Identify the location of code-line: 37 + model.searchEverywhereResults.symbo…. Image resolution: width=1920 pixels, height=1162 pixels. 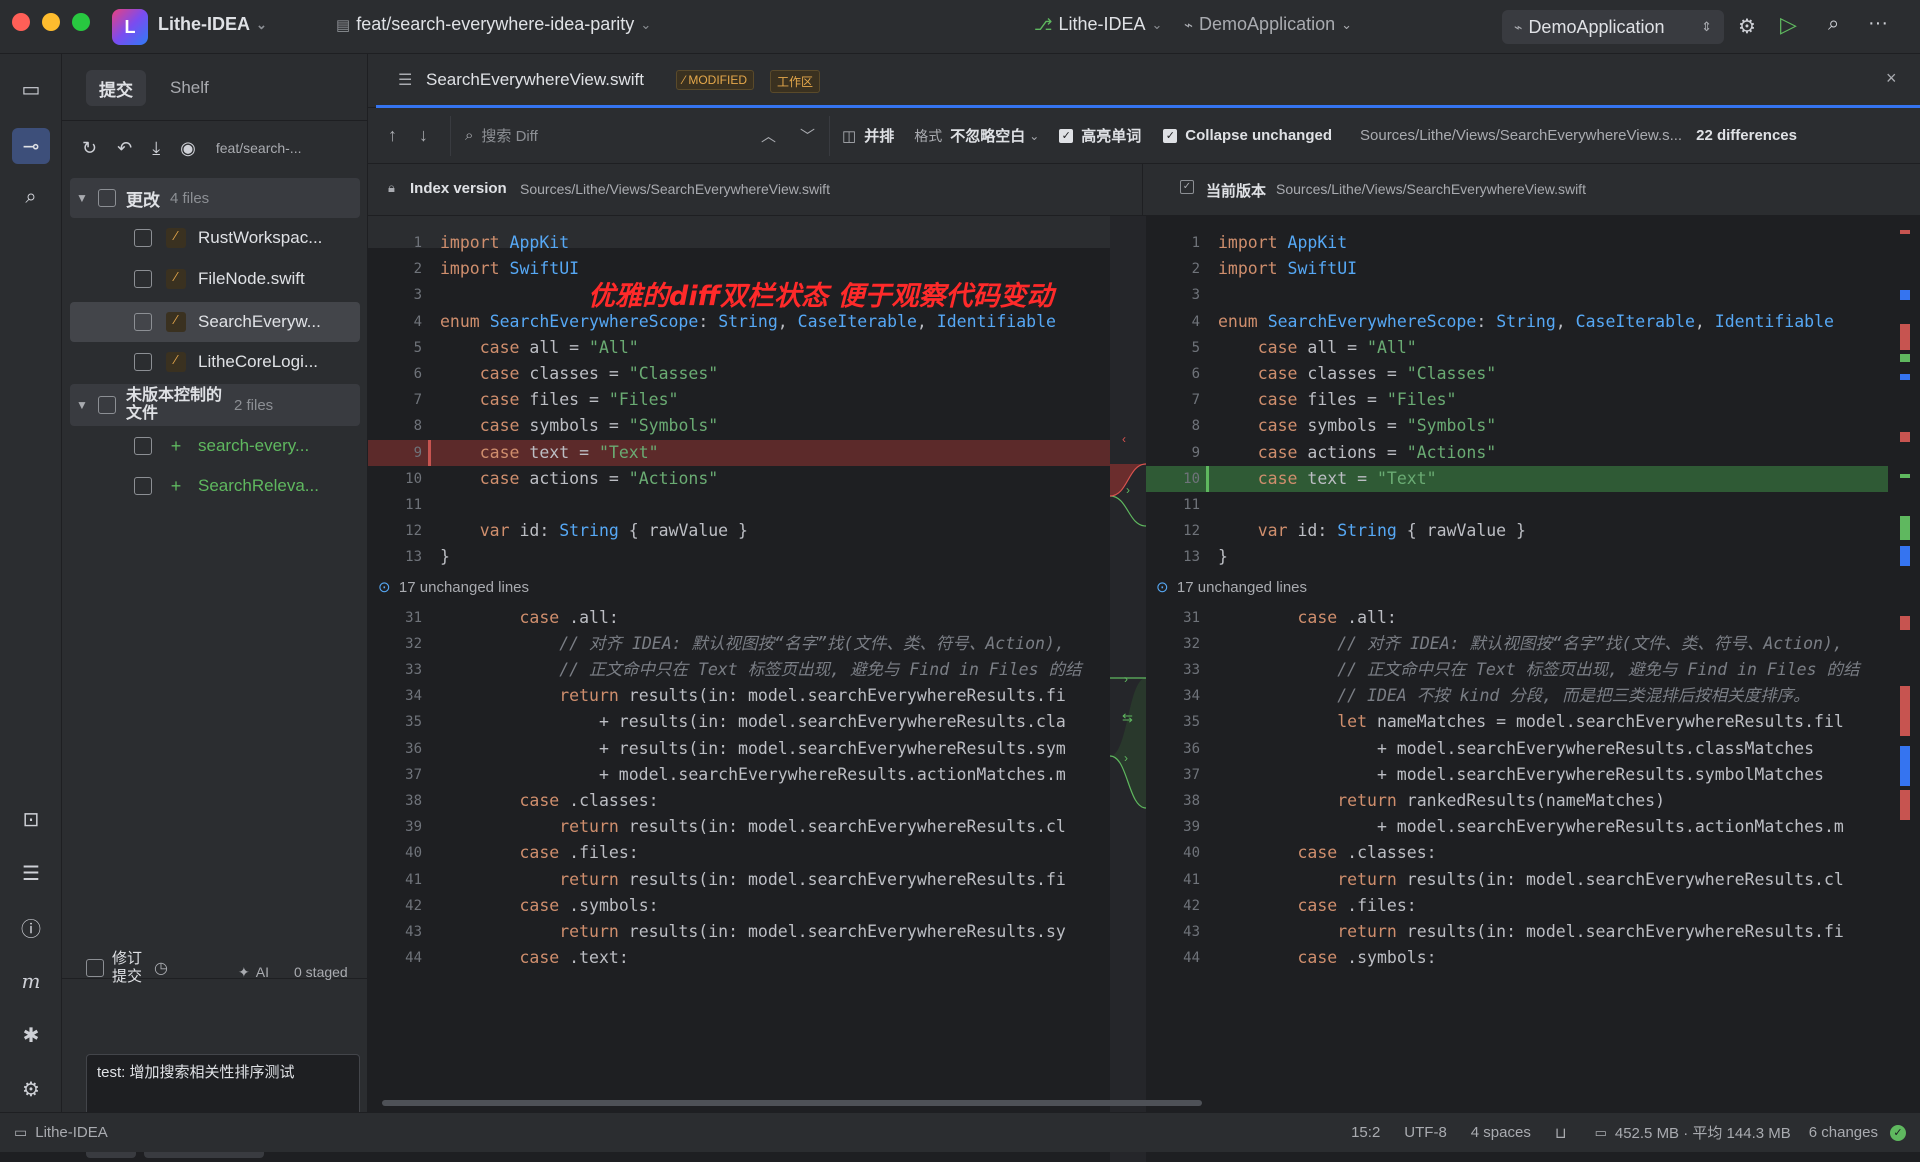
(1517, 775).